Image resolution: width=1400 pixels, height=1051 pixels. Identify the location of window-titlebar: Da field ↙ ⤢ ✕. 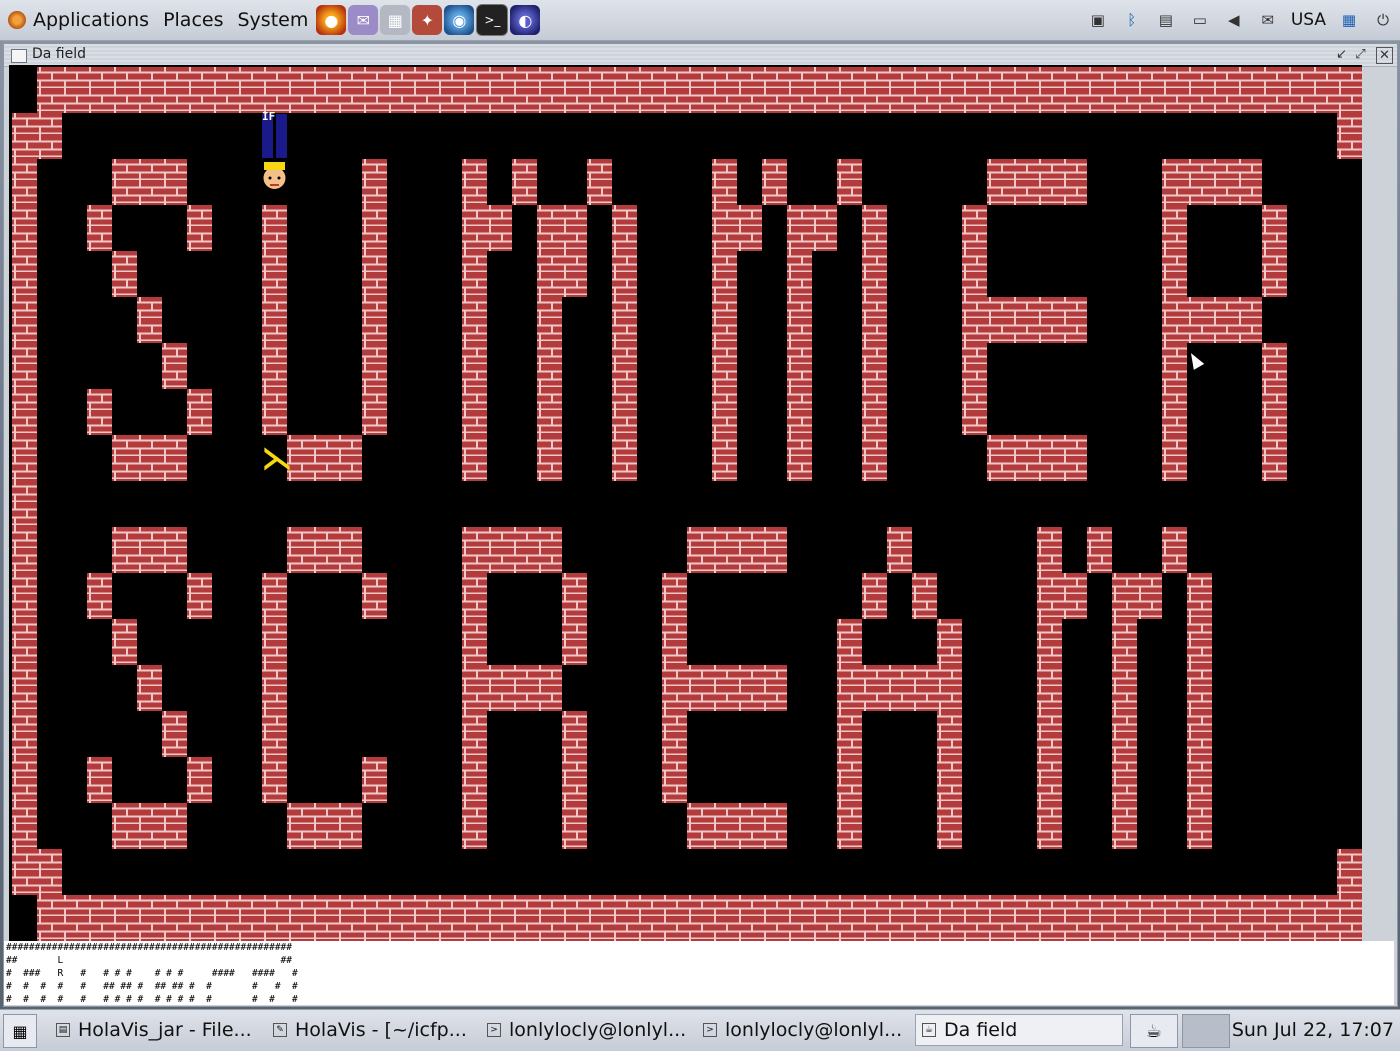
(700, 55).